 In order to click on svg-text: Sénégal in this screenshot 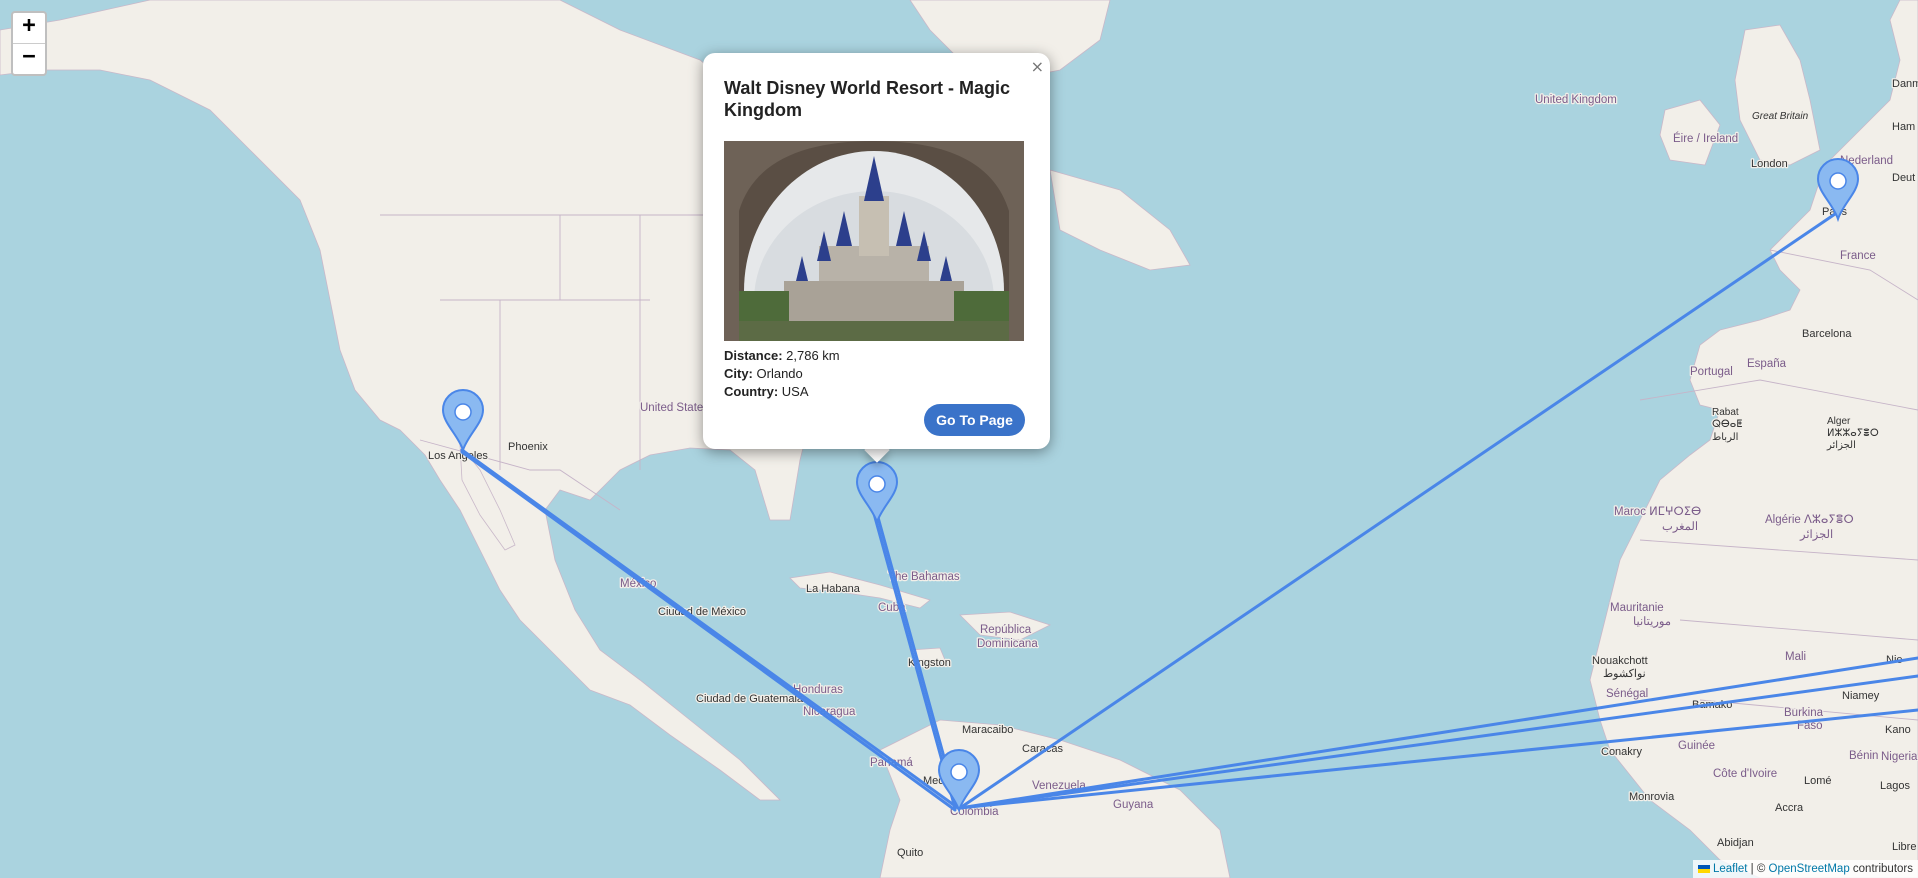, I will do `click(1627, 694)`.